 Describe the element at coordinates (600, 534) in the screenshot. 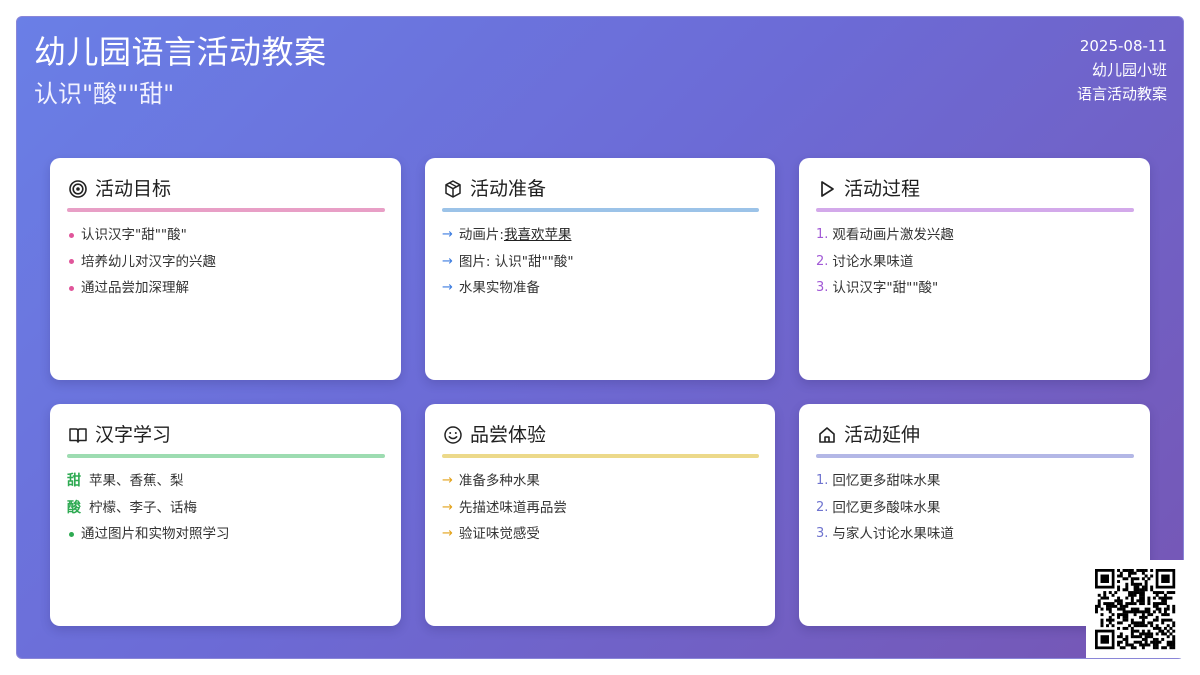

I see `list-item: → 验证味觉感受` at that location.